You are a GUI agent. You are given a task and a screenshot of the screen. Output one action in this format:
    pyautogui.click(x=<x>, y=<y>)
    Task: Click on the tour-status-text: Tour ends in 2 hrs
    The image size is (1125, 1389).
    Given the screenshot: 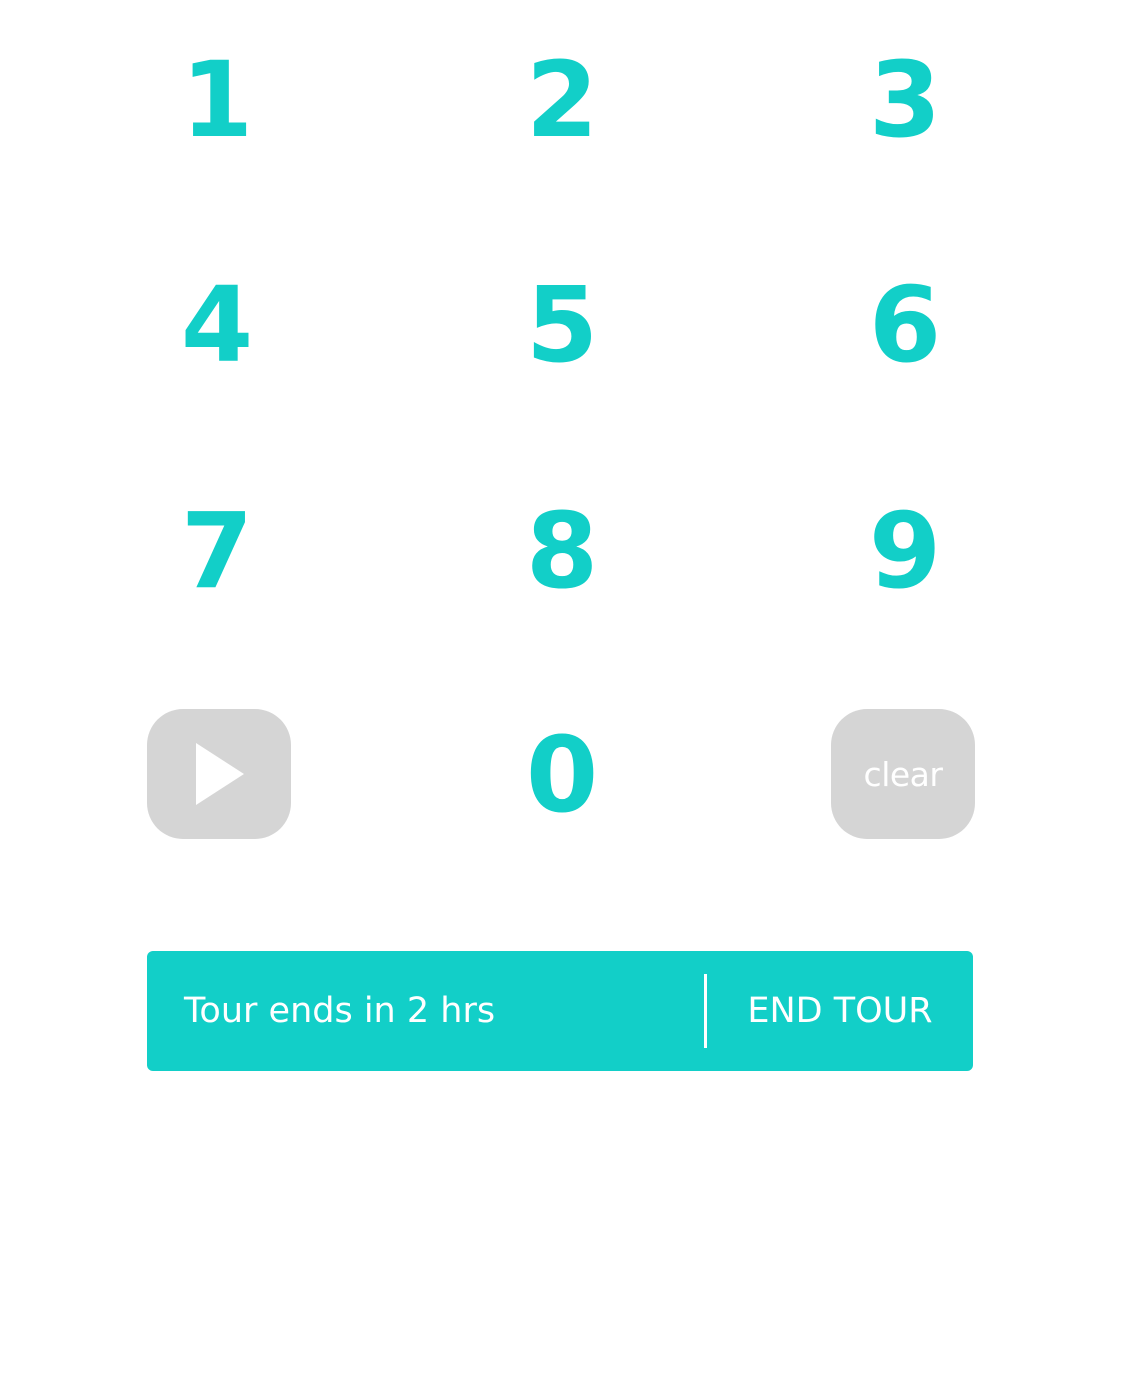 What is the action you would take?
    pyautogui.click(x=340, y=1011)
    